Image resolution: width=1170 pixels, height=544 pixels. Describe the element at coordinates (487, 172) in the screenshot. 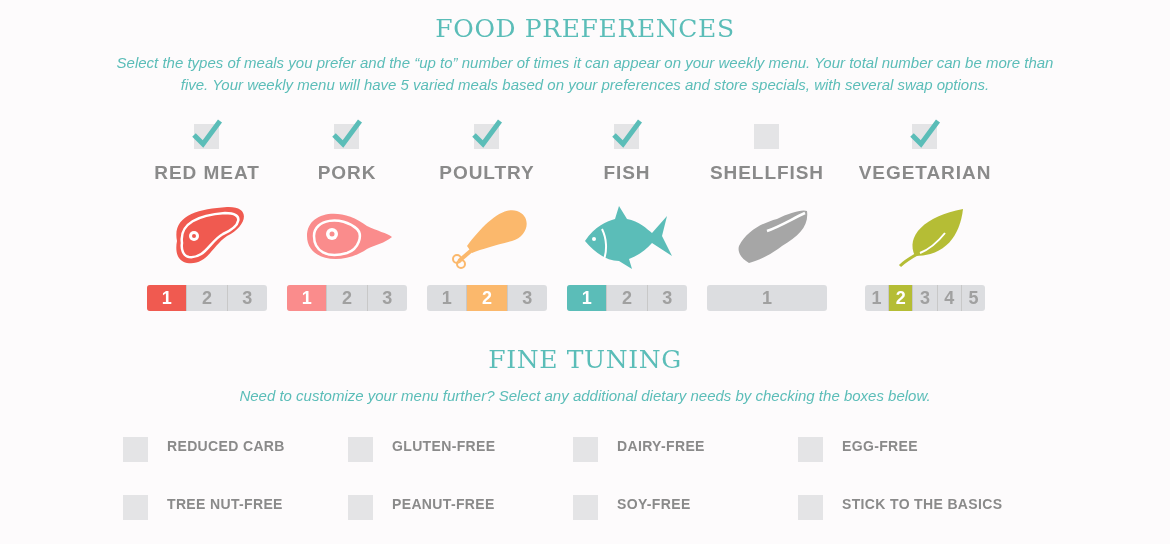

I see `category-label: POULTRY` at that location.